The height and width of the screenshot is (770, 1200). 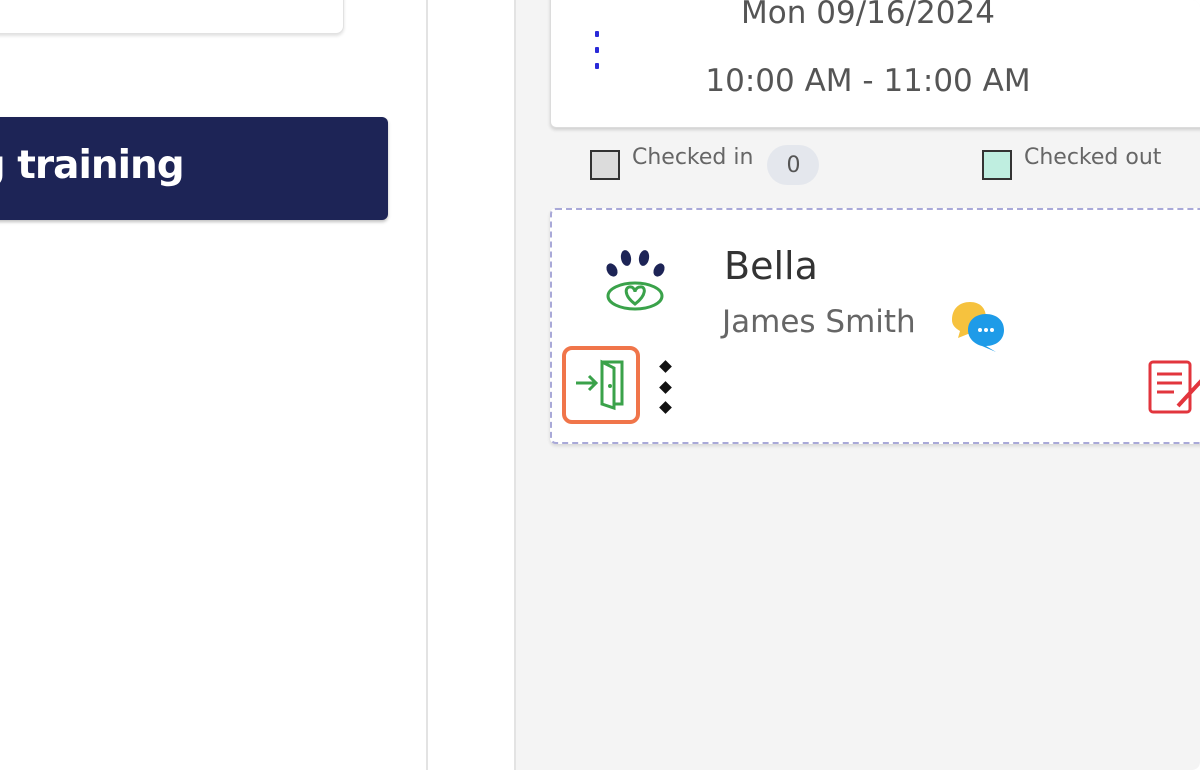 I want to click on pet-menu-icon, so click(x=665, y=387).